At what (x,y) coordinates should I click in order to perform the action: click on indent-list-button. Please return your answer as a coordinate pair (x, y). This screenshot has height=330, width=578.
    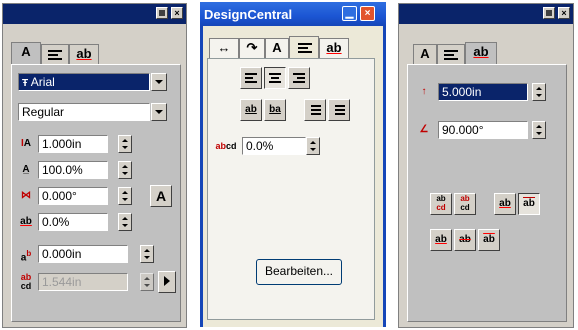
    Looking at the image, I should click on (315, 110).